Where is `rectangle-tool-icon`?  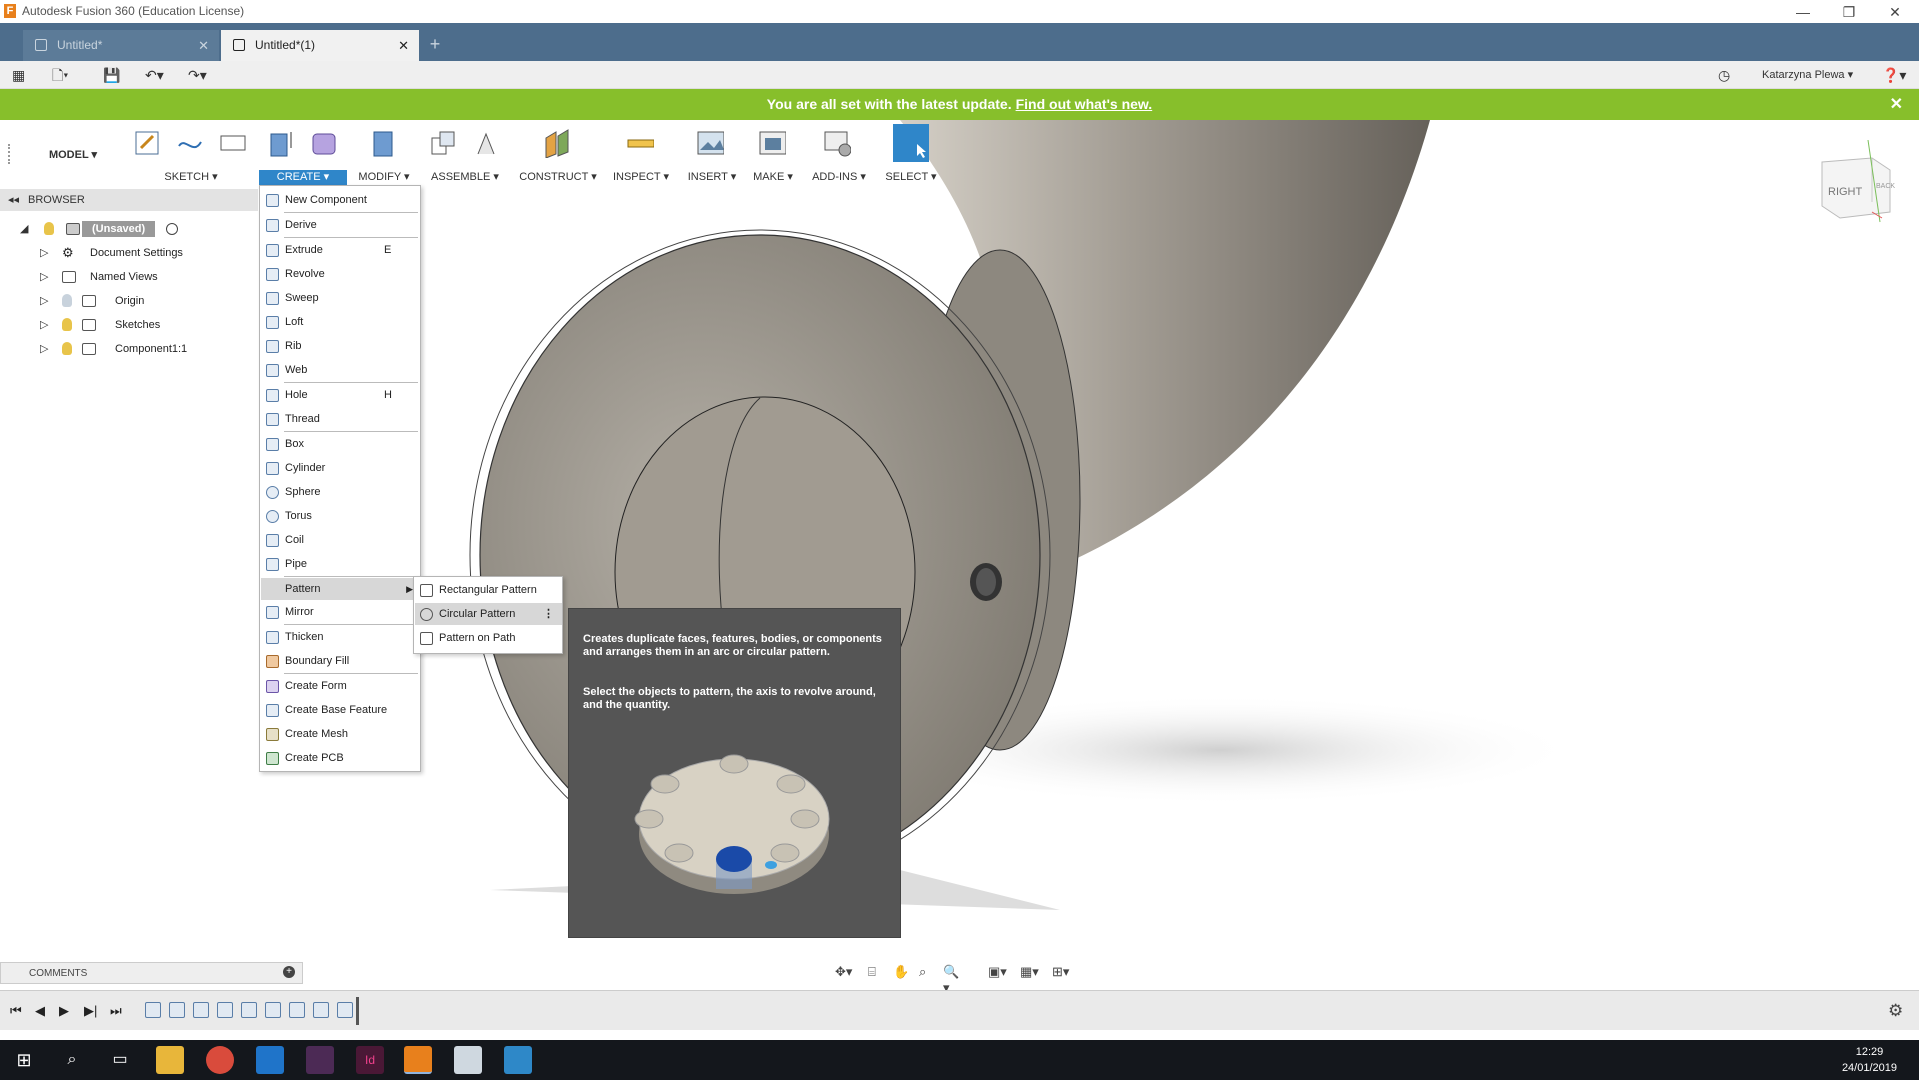 rectangle-tool-icon is located at coordinates (232, 143).